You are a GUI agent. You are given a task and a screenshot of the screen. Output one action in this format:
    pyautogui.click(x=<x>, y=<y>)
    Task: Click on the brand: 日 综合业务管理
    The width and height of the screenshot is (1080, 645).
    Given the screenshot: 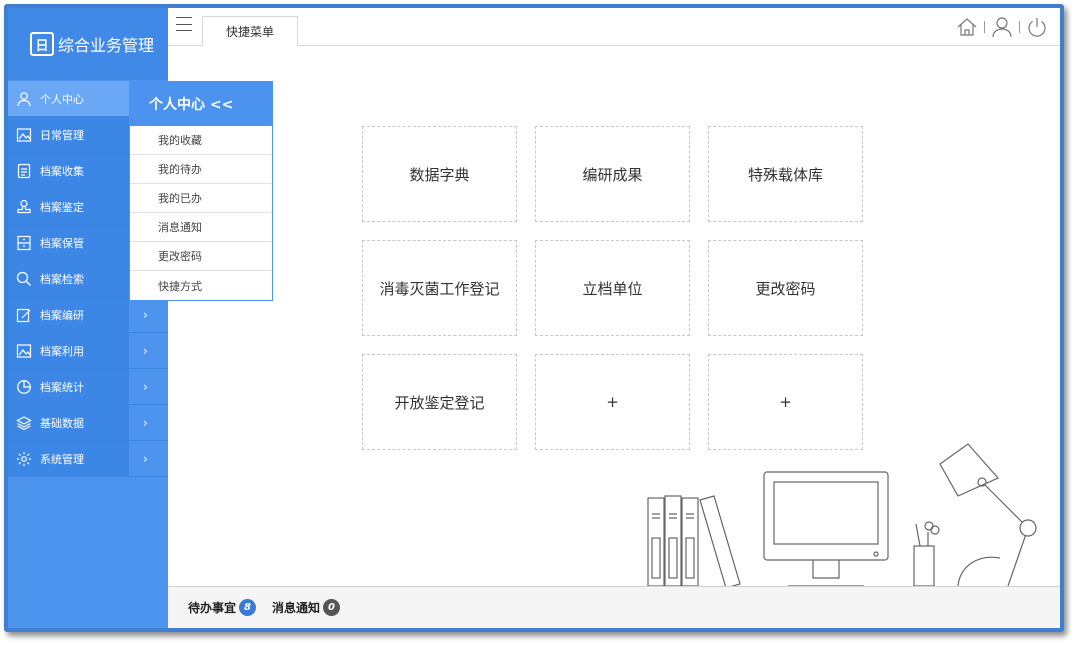 What is the action you would take?
    pyautogui.click(x=88, y=44)
    